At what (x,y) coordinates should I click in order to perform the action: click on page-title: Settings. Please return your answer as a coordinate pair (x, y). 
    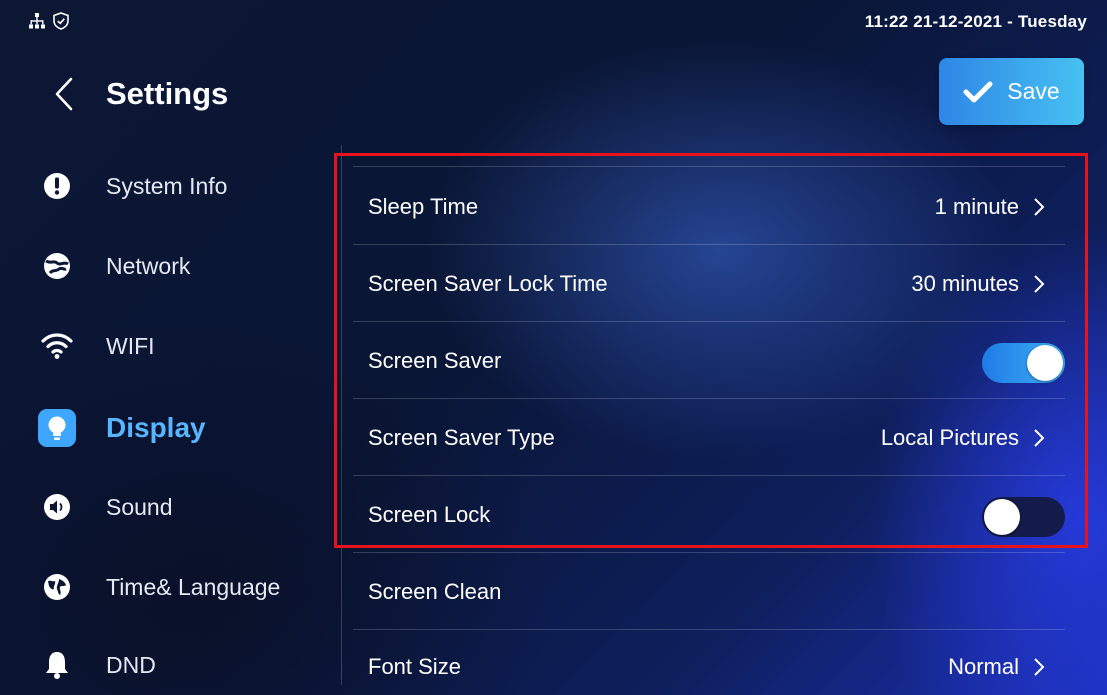
    Looking at the image, I should click on (167, 93).